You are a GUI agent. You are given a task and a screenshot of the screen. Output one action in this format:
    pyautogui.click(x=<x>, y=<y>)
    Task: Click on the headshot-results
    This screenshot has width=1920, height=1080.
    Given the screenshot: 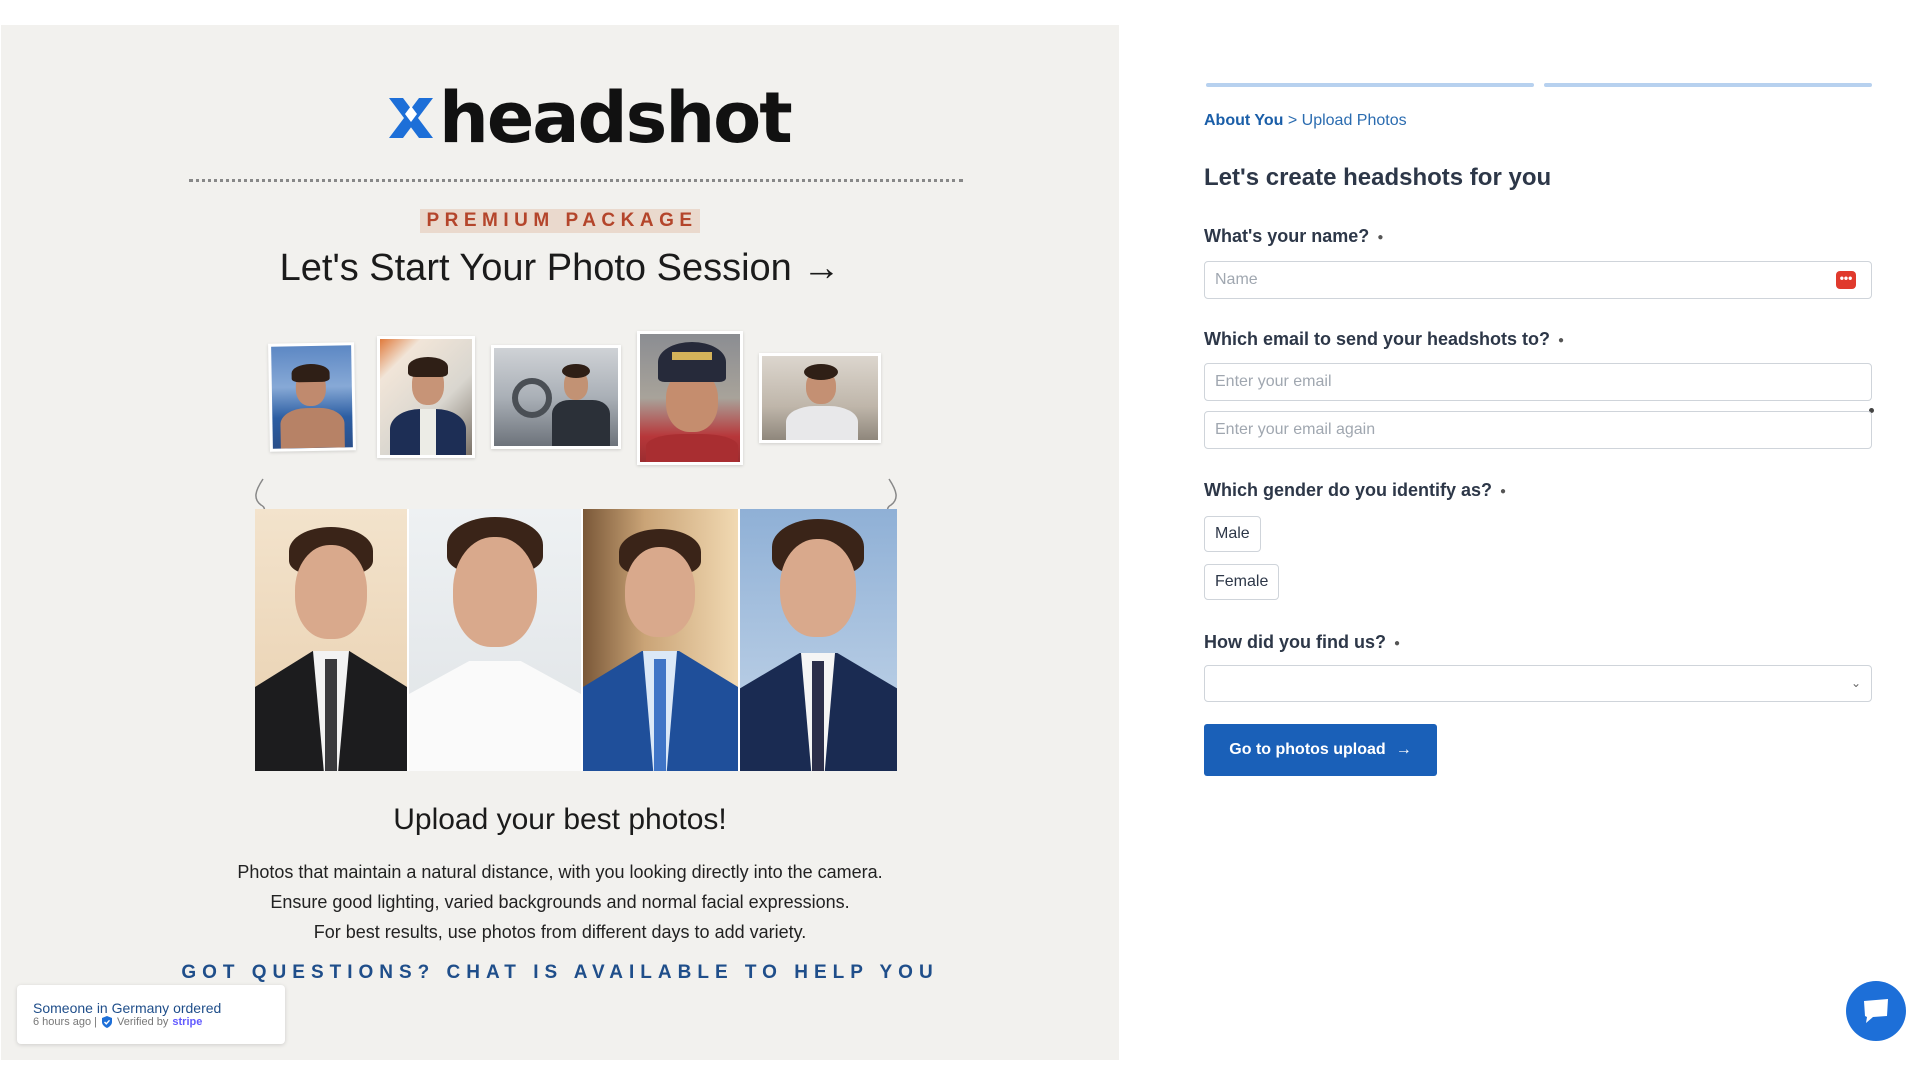 What is the action you would take?
    pyautogui.click(x=576, y=640)
    